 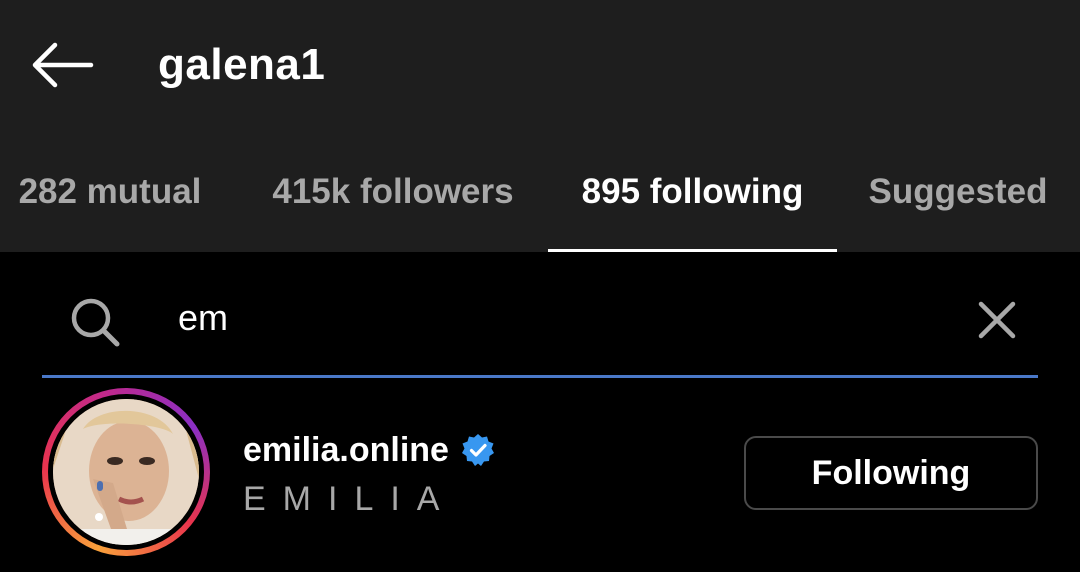 What do you see at coordinates (393, 205) in the screenshot?
I see `tab-followers: 415k followers` at bounding box center [393, 205].